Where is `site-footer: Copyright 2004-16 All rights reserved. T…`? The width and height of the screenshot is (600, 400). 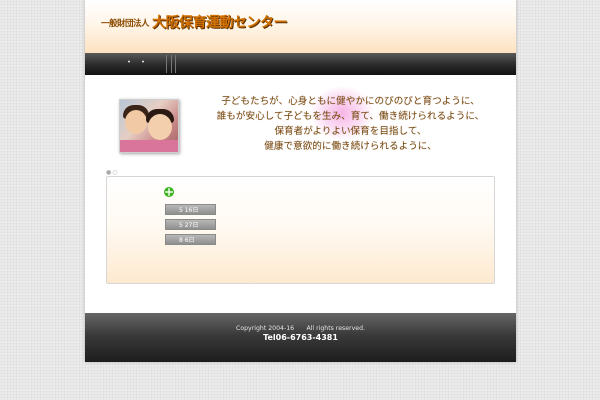
site-footer: Copyright 2004-16 All rights reserved. T… is located at coordinates (300, 337).